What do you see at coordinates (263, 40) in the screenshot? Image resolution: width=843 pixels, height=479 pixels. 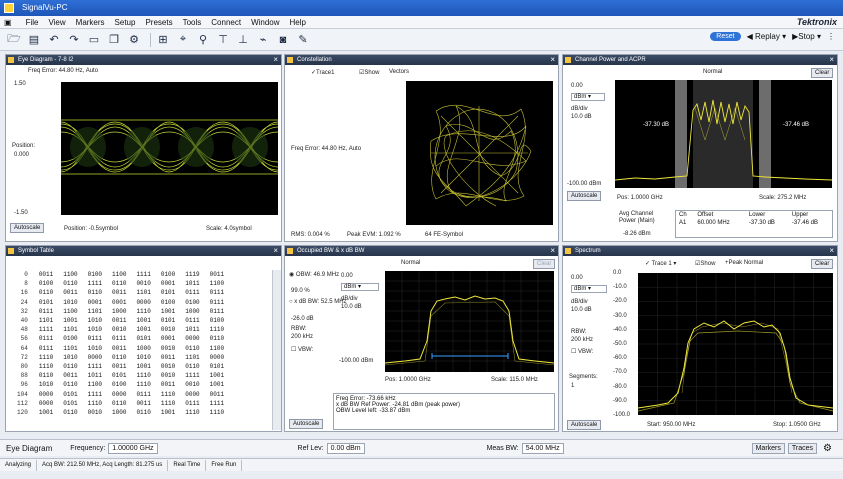 I see `acquire-icon: ⌁` at bounding box center [263, 40].